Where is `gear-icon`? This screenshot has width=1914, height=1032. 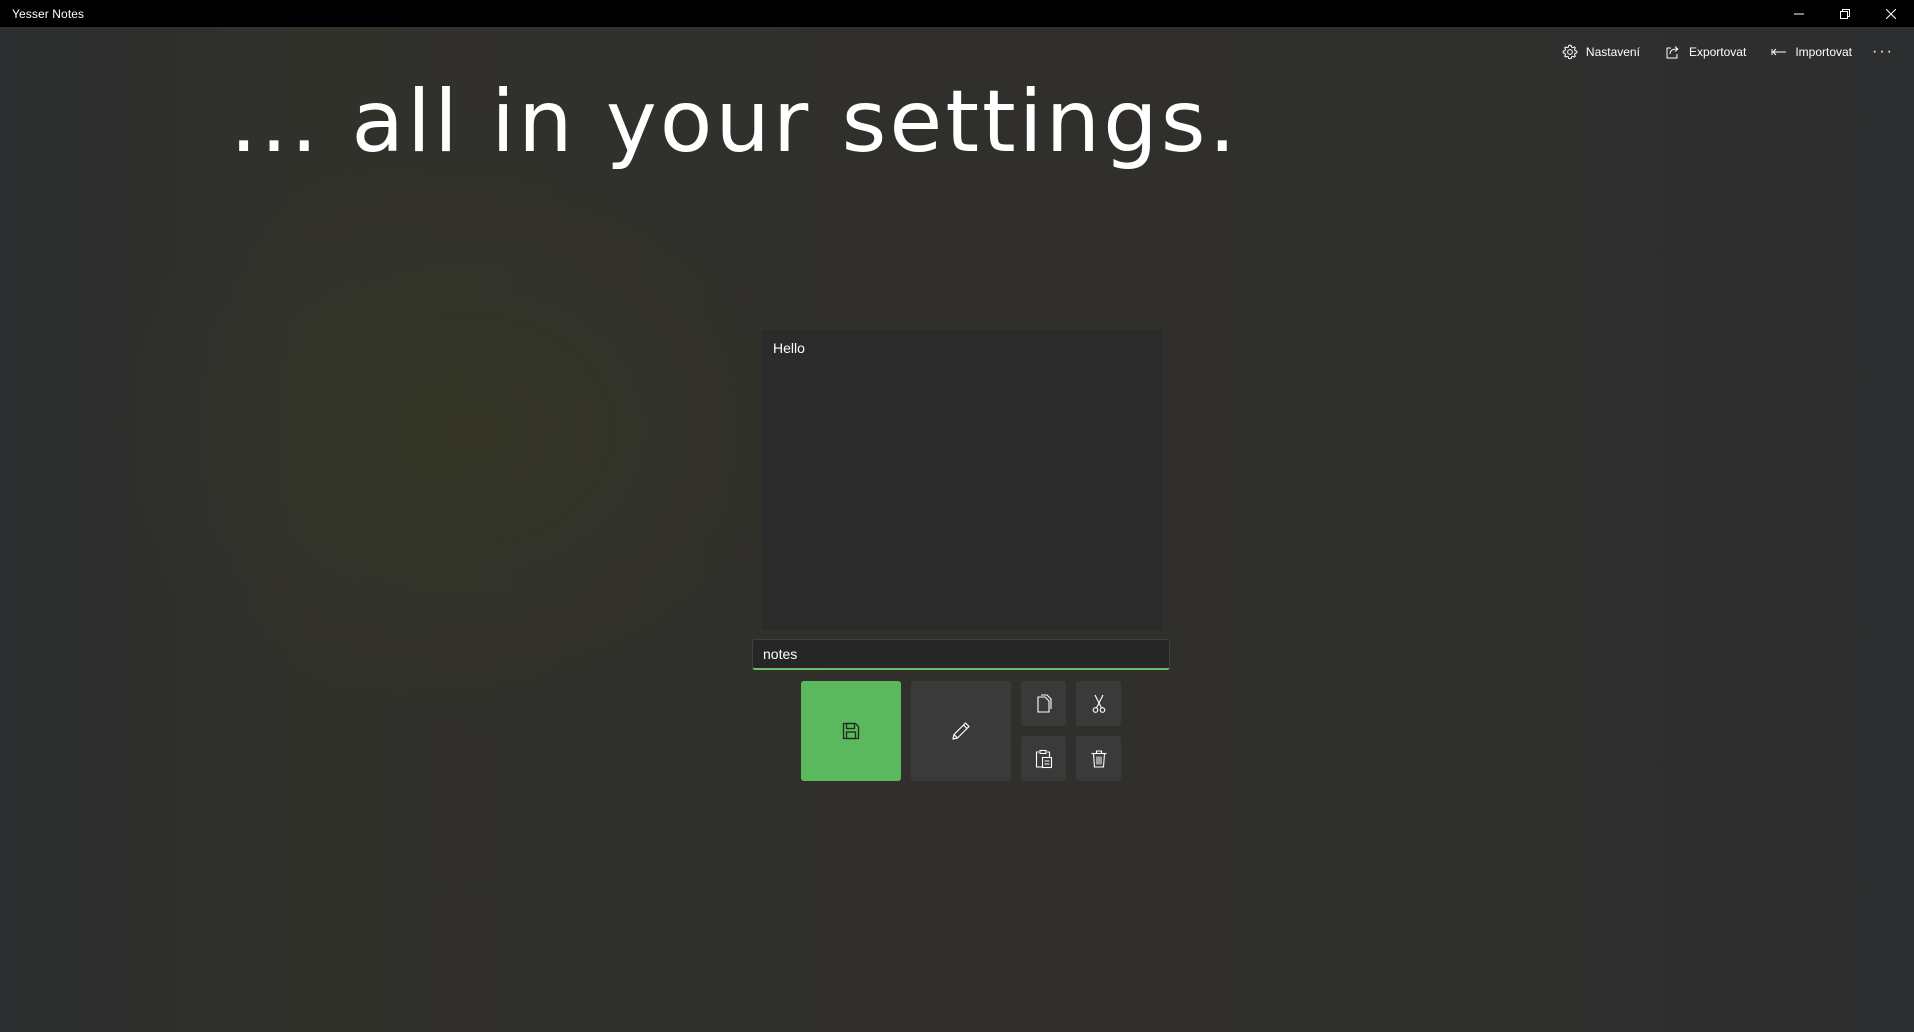
gear-icon is located at coordinates (1570, 52).